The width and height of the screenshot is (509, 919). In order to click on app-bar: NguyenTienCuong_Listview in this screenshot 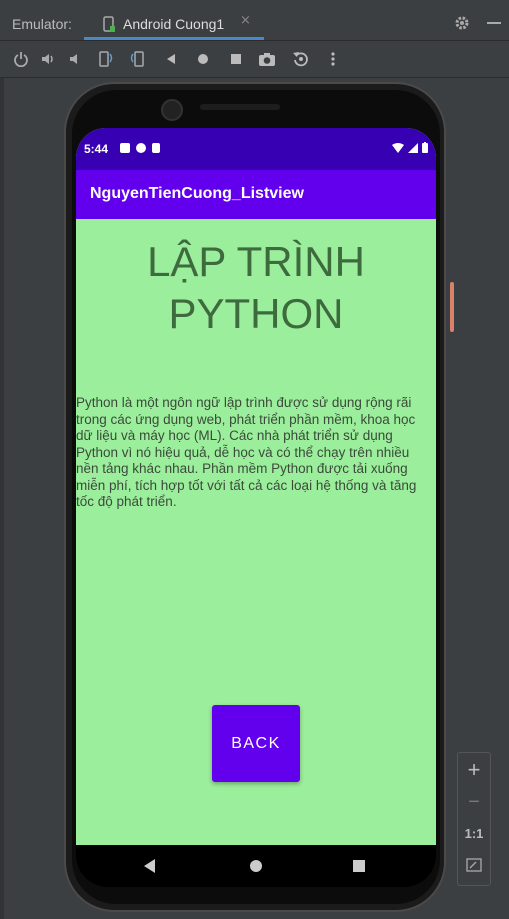, I will do `click(256, 194)`.